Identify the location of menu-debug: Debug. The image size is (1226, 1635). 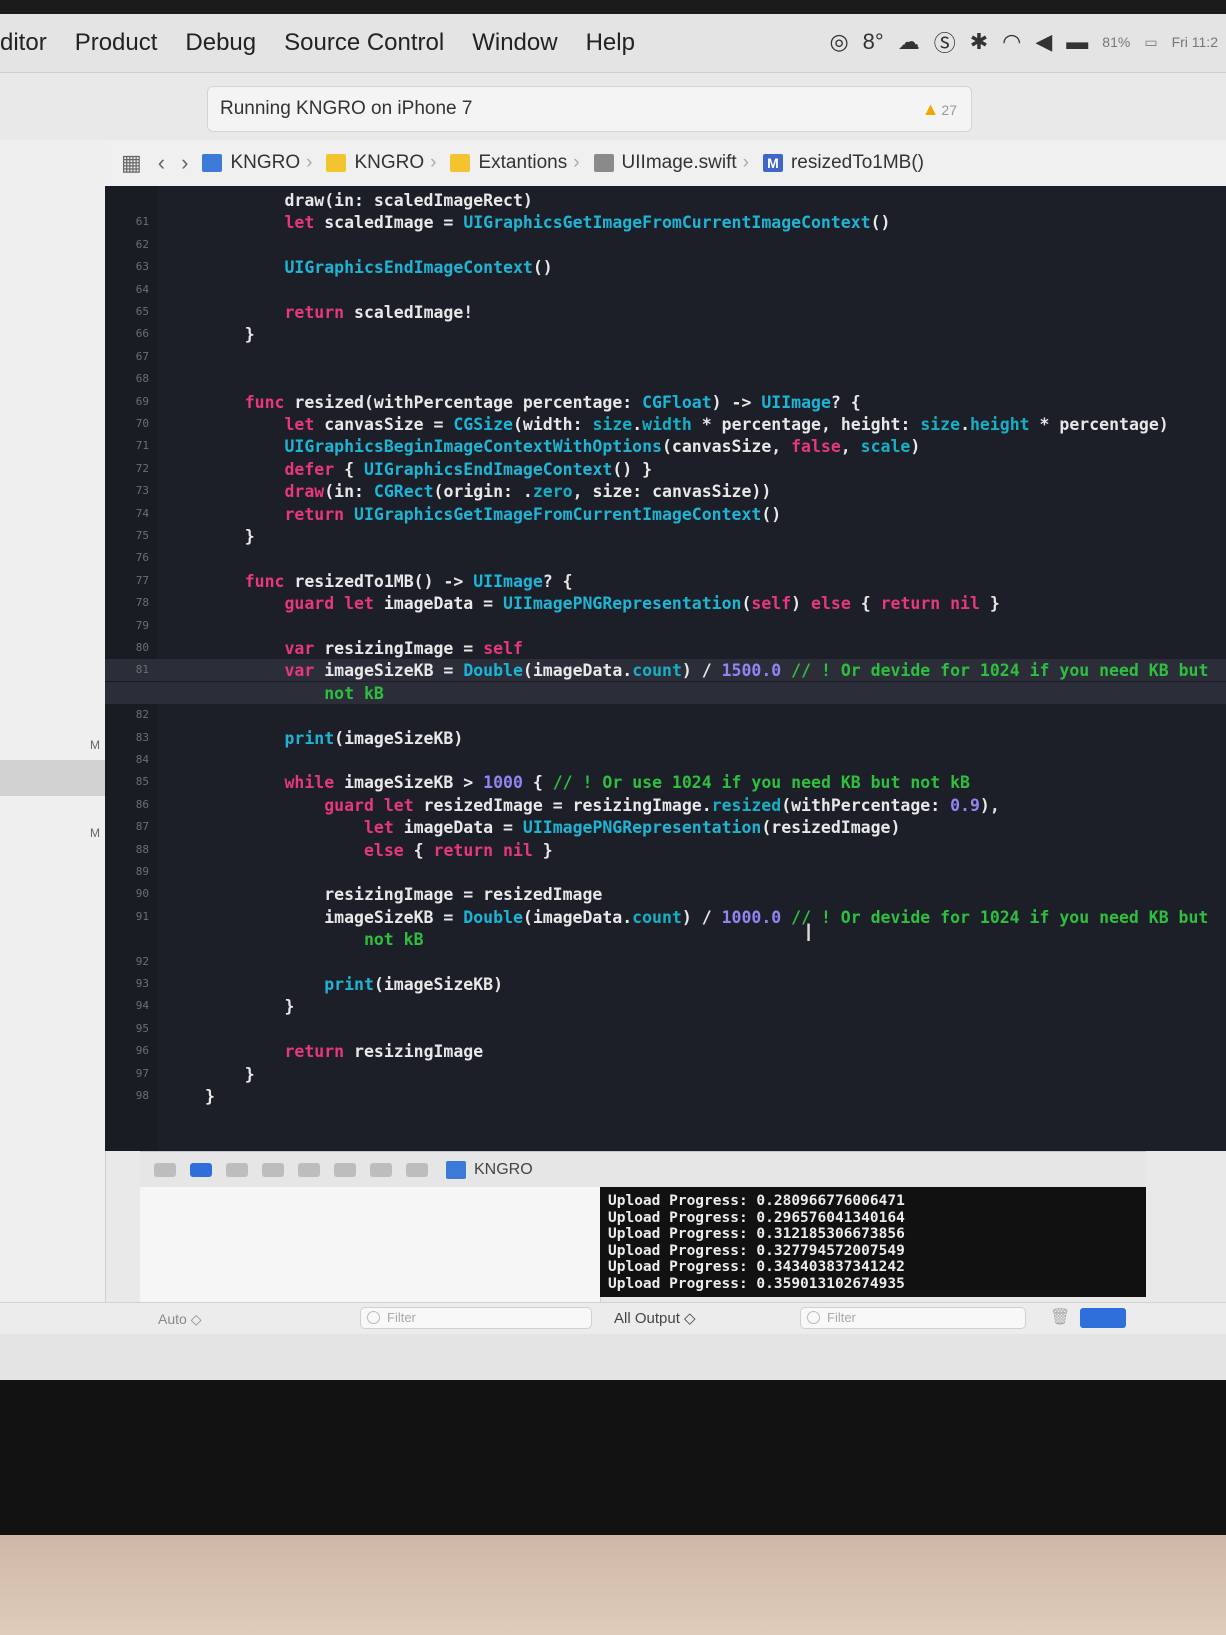
(220, 43).